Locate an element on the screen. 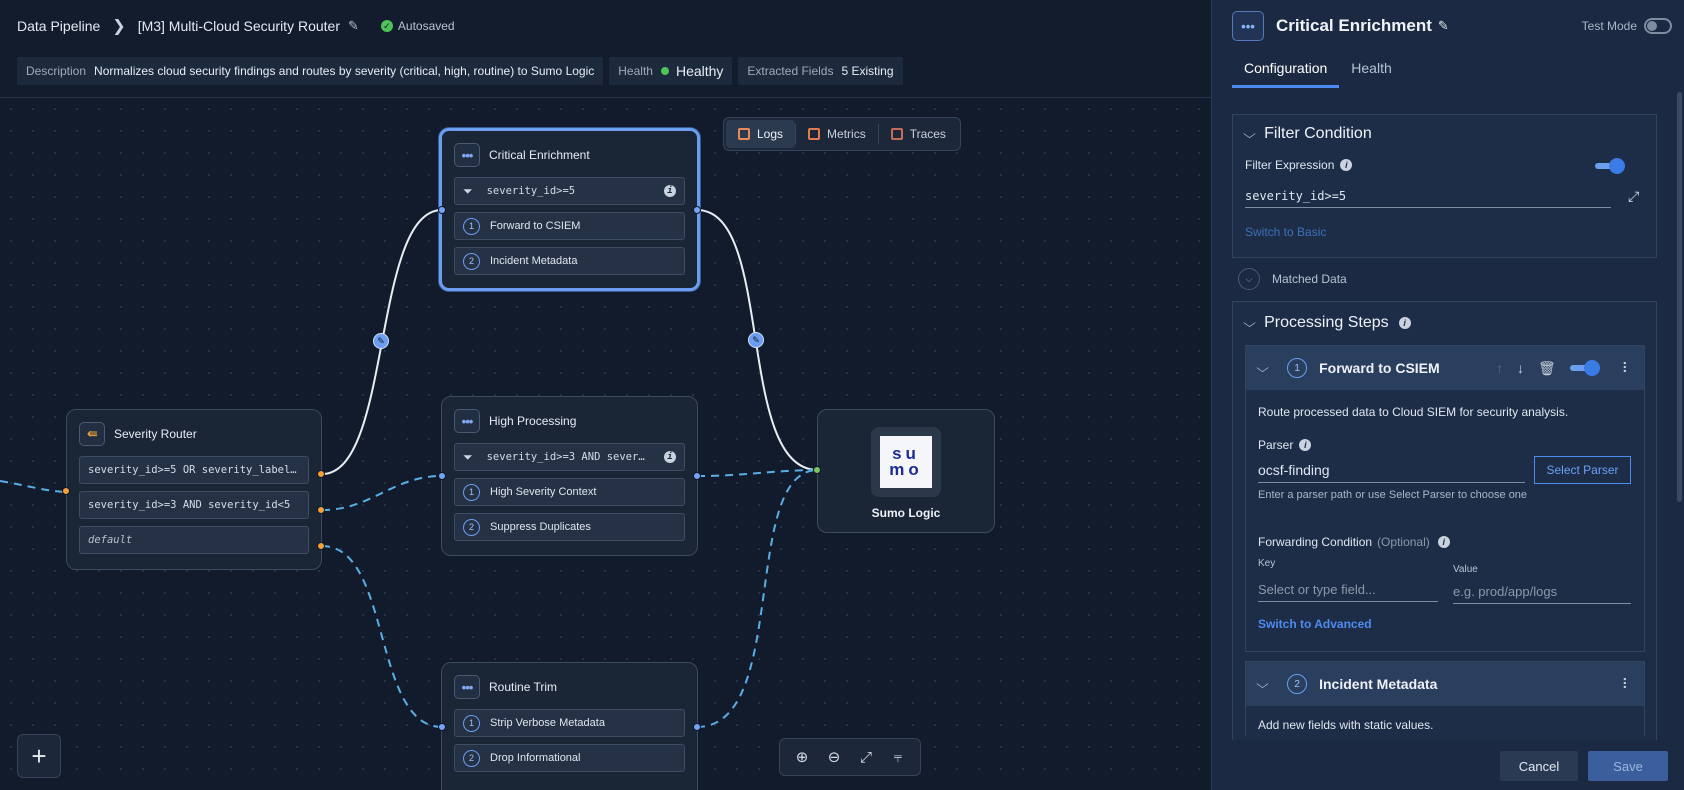 The width and height of the screenshot is (1684, 790). save-button: Save is located at coordinates (1628, 766).